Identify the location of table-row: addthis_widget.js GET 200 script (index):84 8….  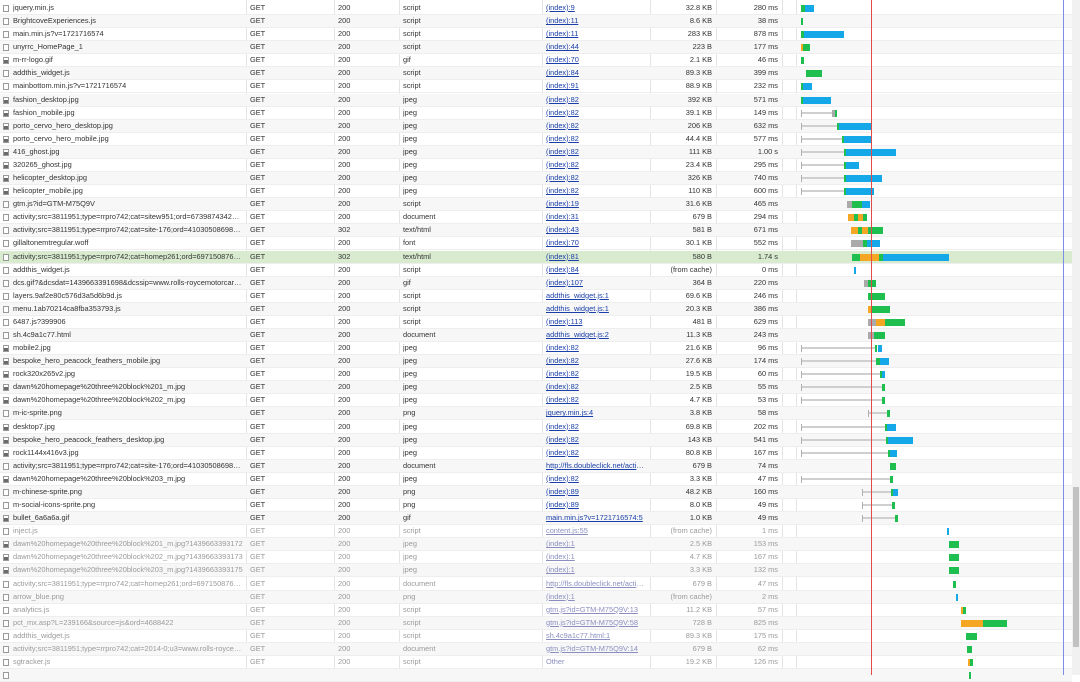
(536, 74).